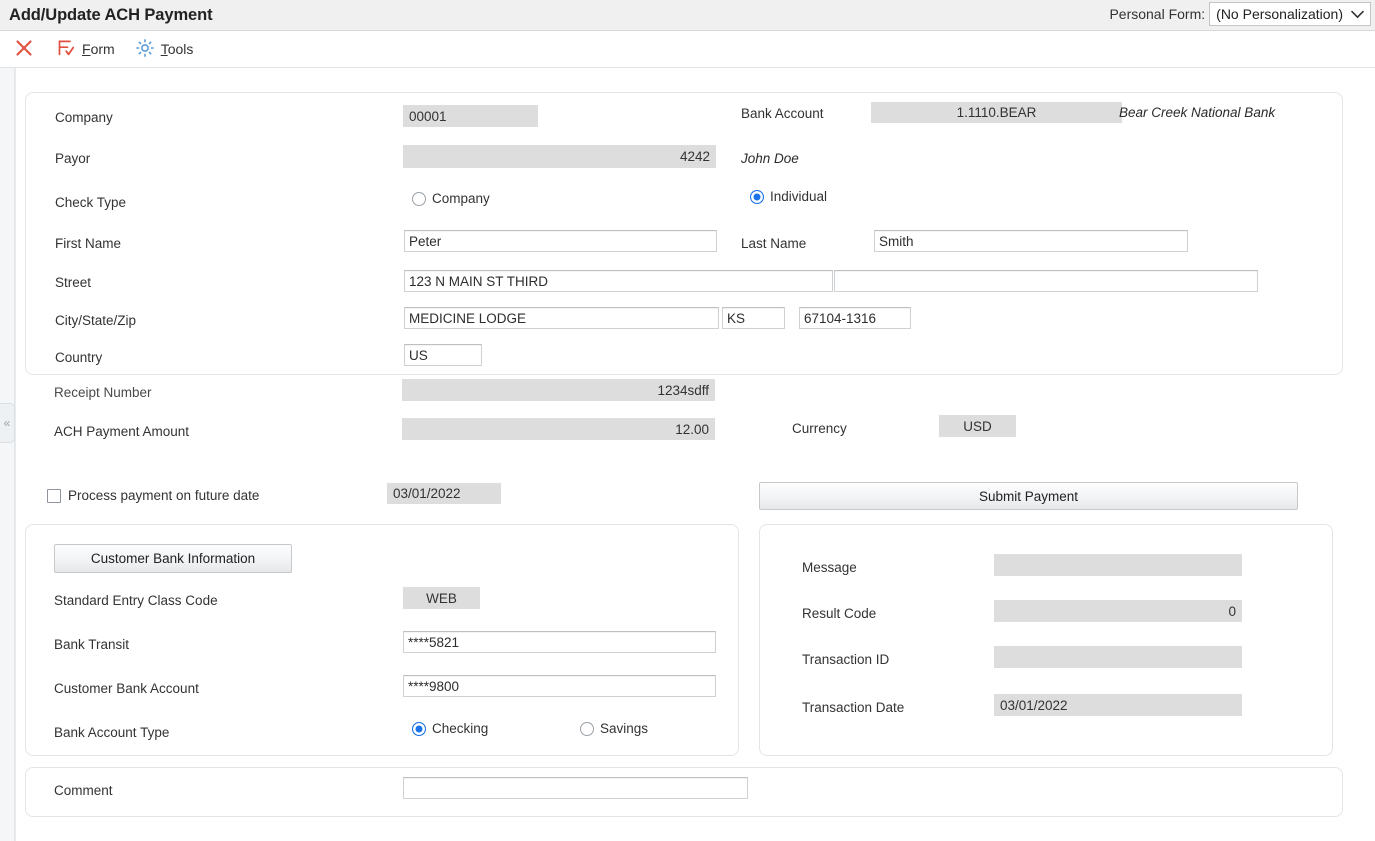  Describe the element at coordinates (461, 198) in the screenshot. I see `check-type-company-label: Company` at that location.